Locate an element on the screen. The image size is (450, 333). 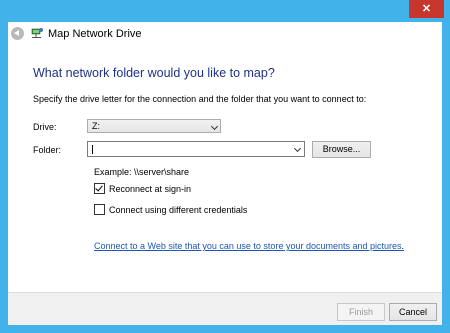
folder-label: Folder: is located at coordinates (47, 150).